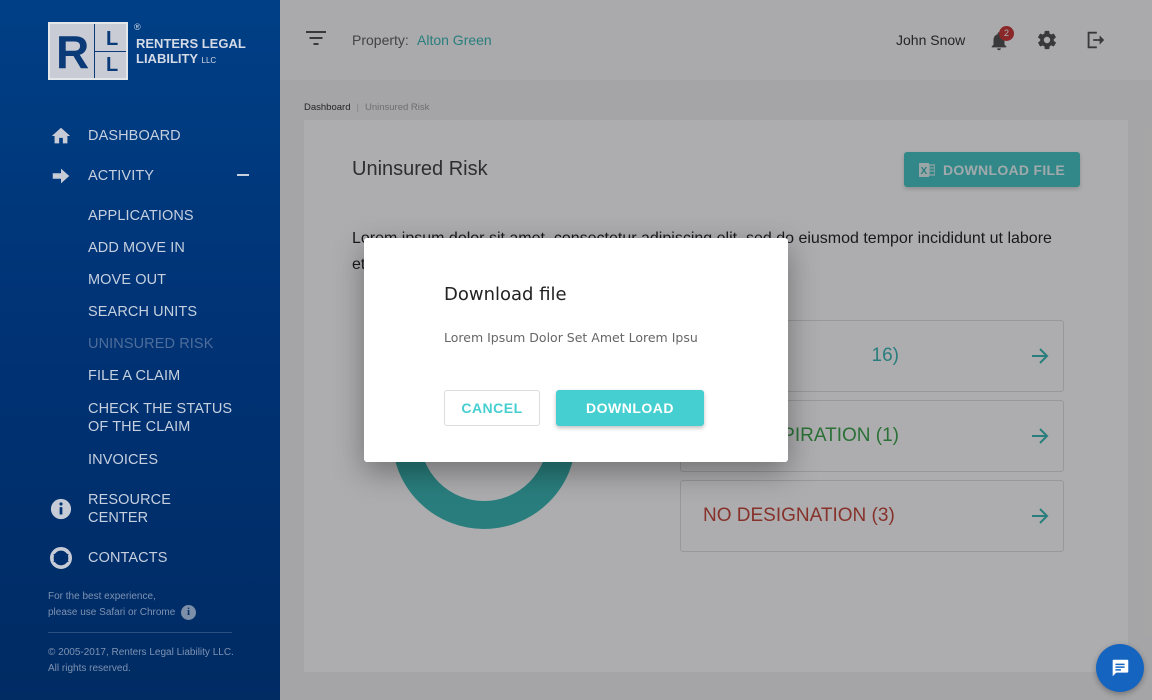 This screenshot has height=700, width=1152. I want to click on lifebuoy-icon, so click(61, 558).